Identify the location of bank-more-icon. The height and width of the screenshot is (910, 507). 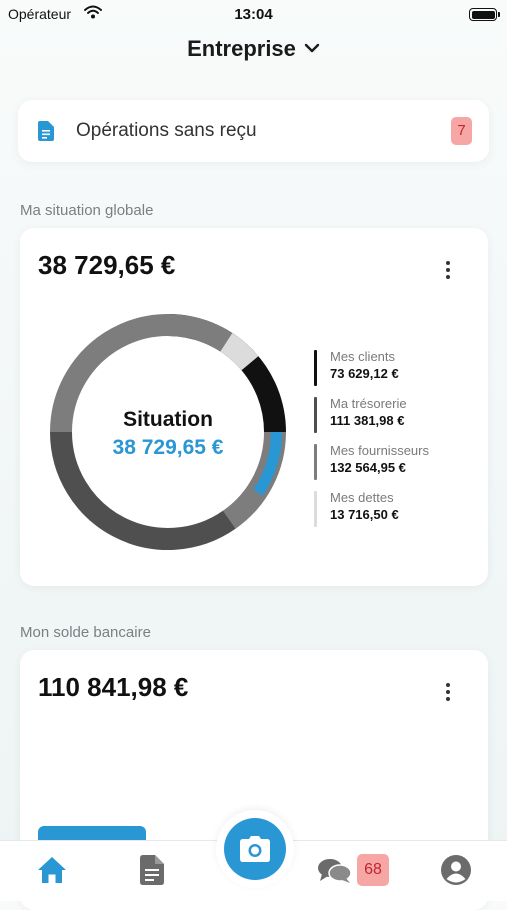
(448, 693).